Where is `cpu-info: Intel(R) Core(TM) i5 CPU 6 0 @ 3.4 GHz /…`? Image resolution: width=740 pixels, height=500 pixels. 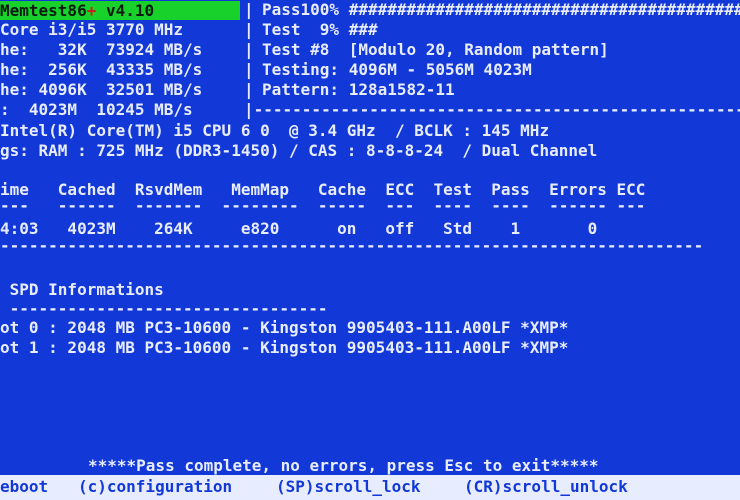
cpu-info: Intel(R) Core(TM) i5 CPU 6 0 @ 3.4 GHz /… is located at coordinates (275, 130).